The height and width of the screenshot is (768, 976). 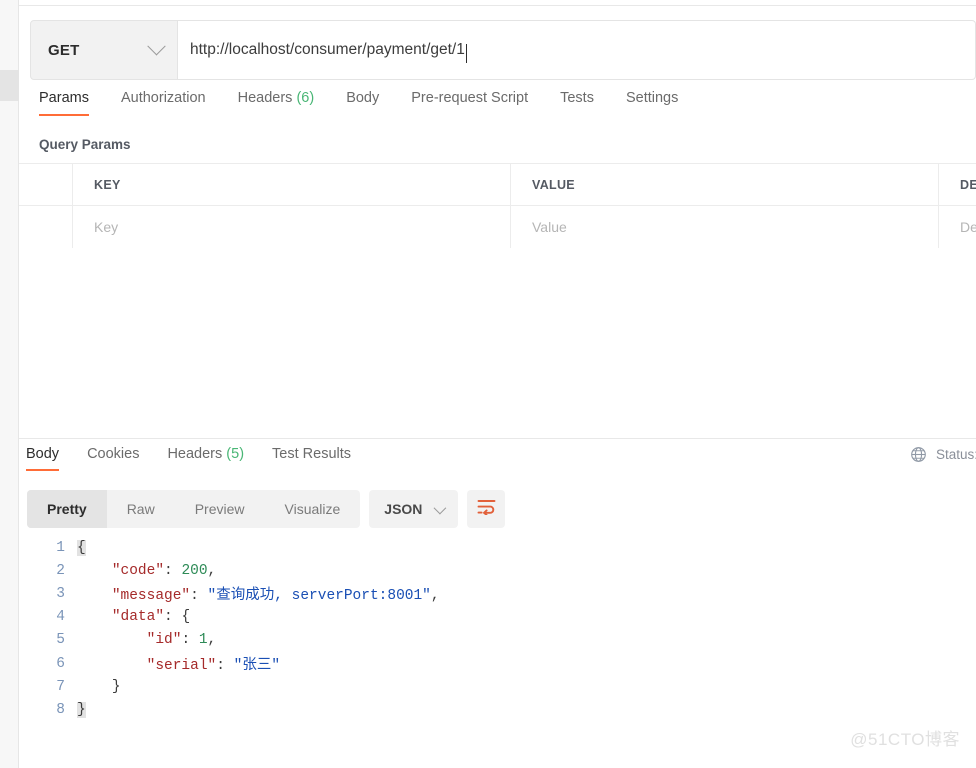 I want to click on response-tab-body: Body, so click(x=43, y=458).